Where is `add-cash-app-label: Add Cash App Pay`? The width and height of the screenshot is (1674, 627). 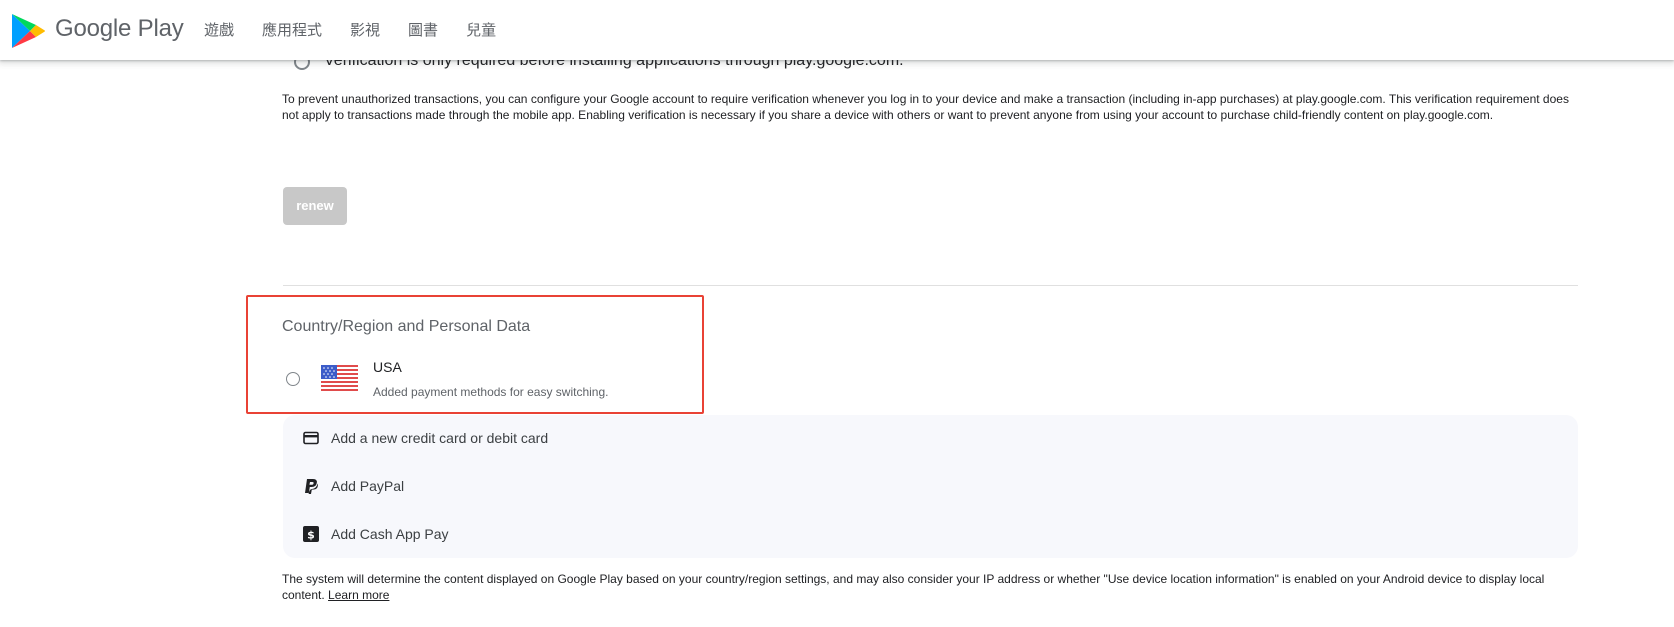
add-cash-app-label: Add Cash App Pay is located at coordinates (390, 534).